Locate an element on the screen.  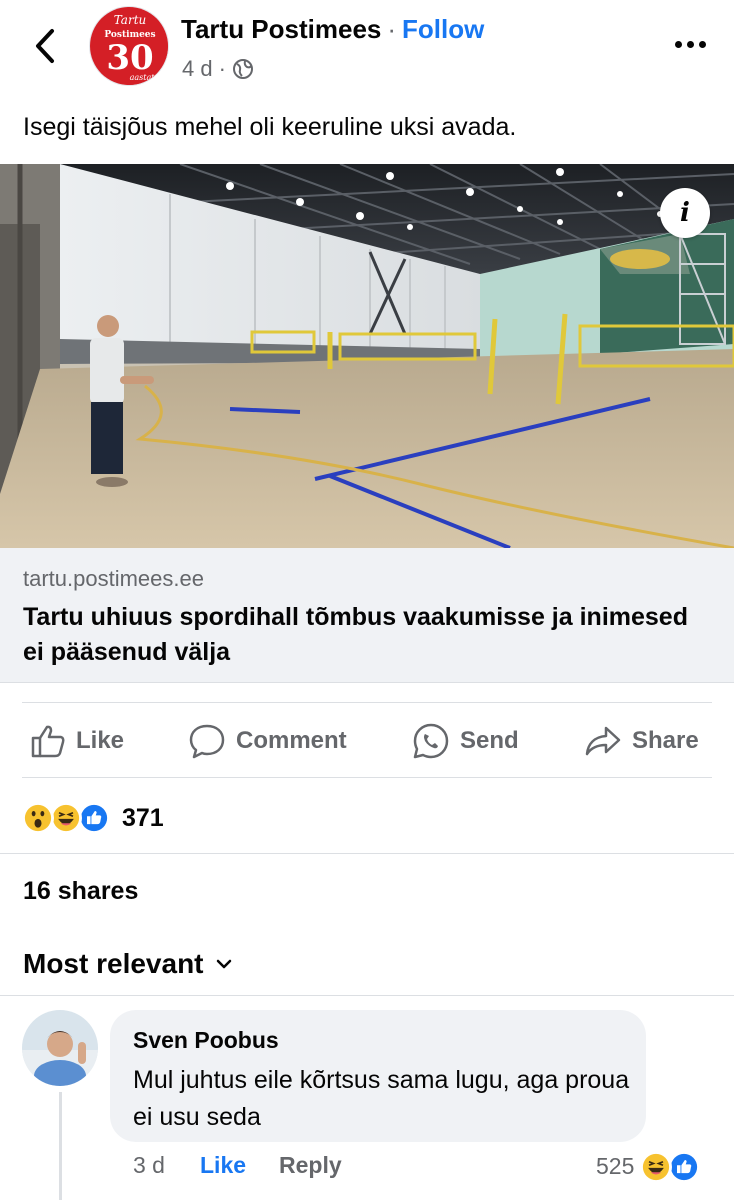
comment-label: Comment is located at coordinates (291, 740).